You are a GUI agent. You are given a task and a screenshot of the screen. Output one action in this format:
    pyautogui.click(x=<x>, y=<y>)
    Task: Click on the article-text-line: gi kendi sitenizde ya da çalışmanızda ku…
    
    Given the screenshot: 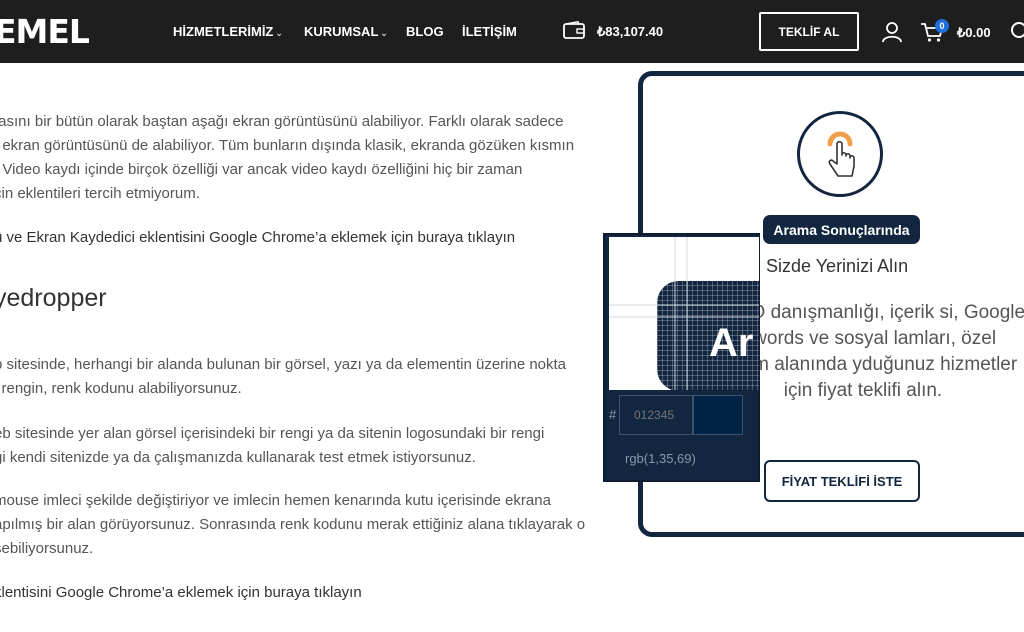 What is the action you would take?
    pyautogui.click(x=238, y=457)
    